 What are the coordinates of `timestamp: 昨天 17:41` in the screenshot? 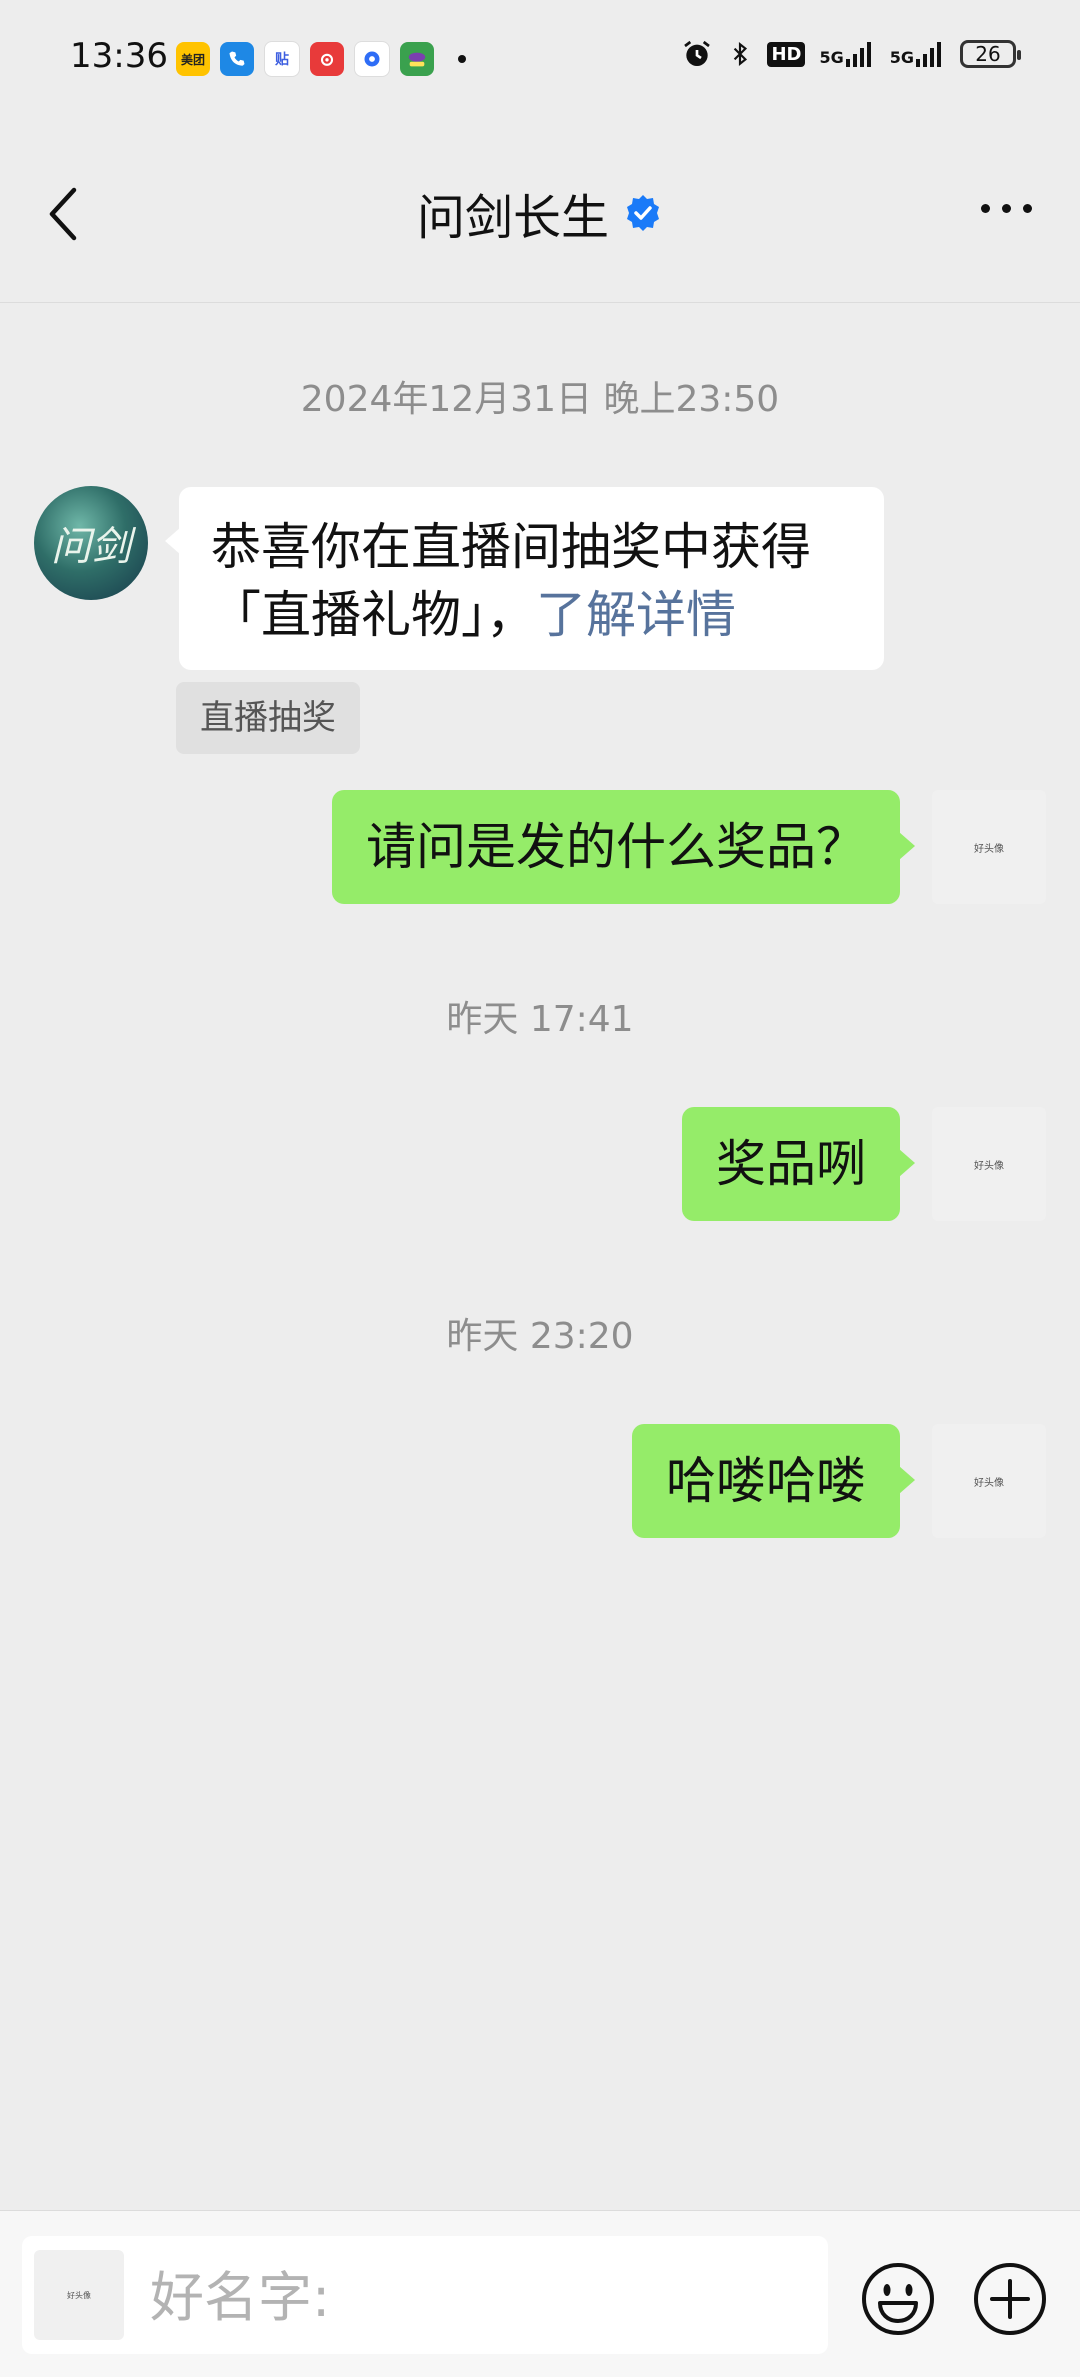 It's located at (540, 1019).